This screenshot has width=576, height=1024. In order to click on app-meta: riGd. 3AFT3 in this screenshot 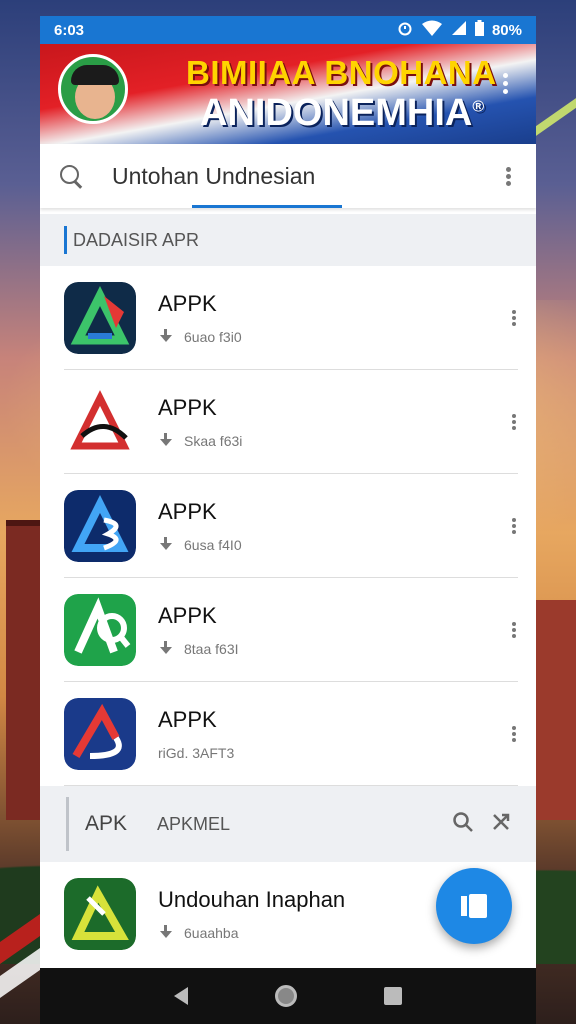, I will do `click(335, 753)`.